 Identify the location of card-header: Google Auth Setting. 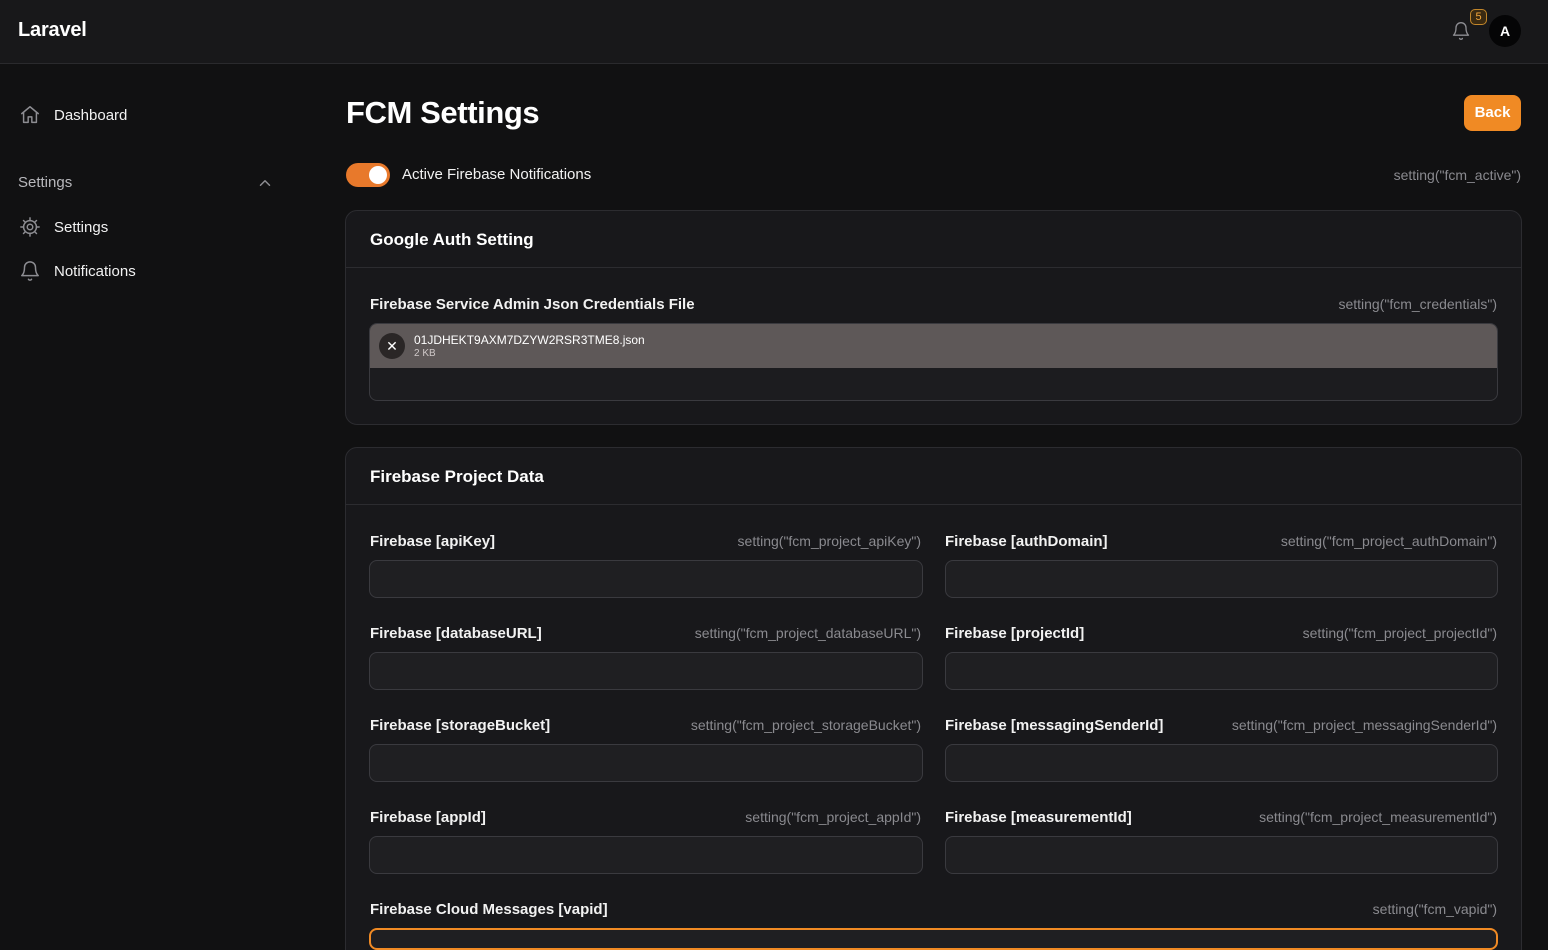
(933, 239).